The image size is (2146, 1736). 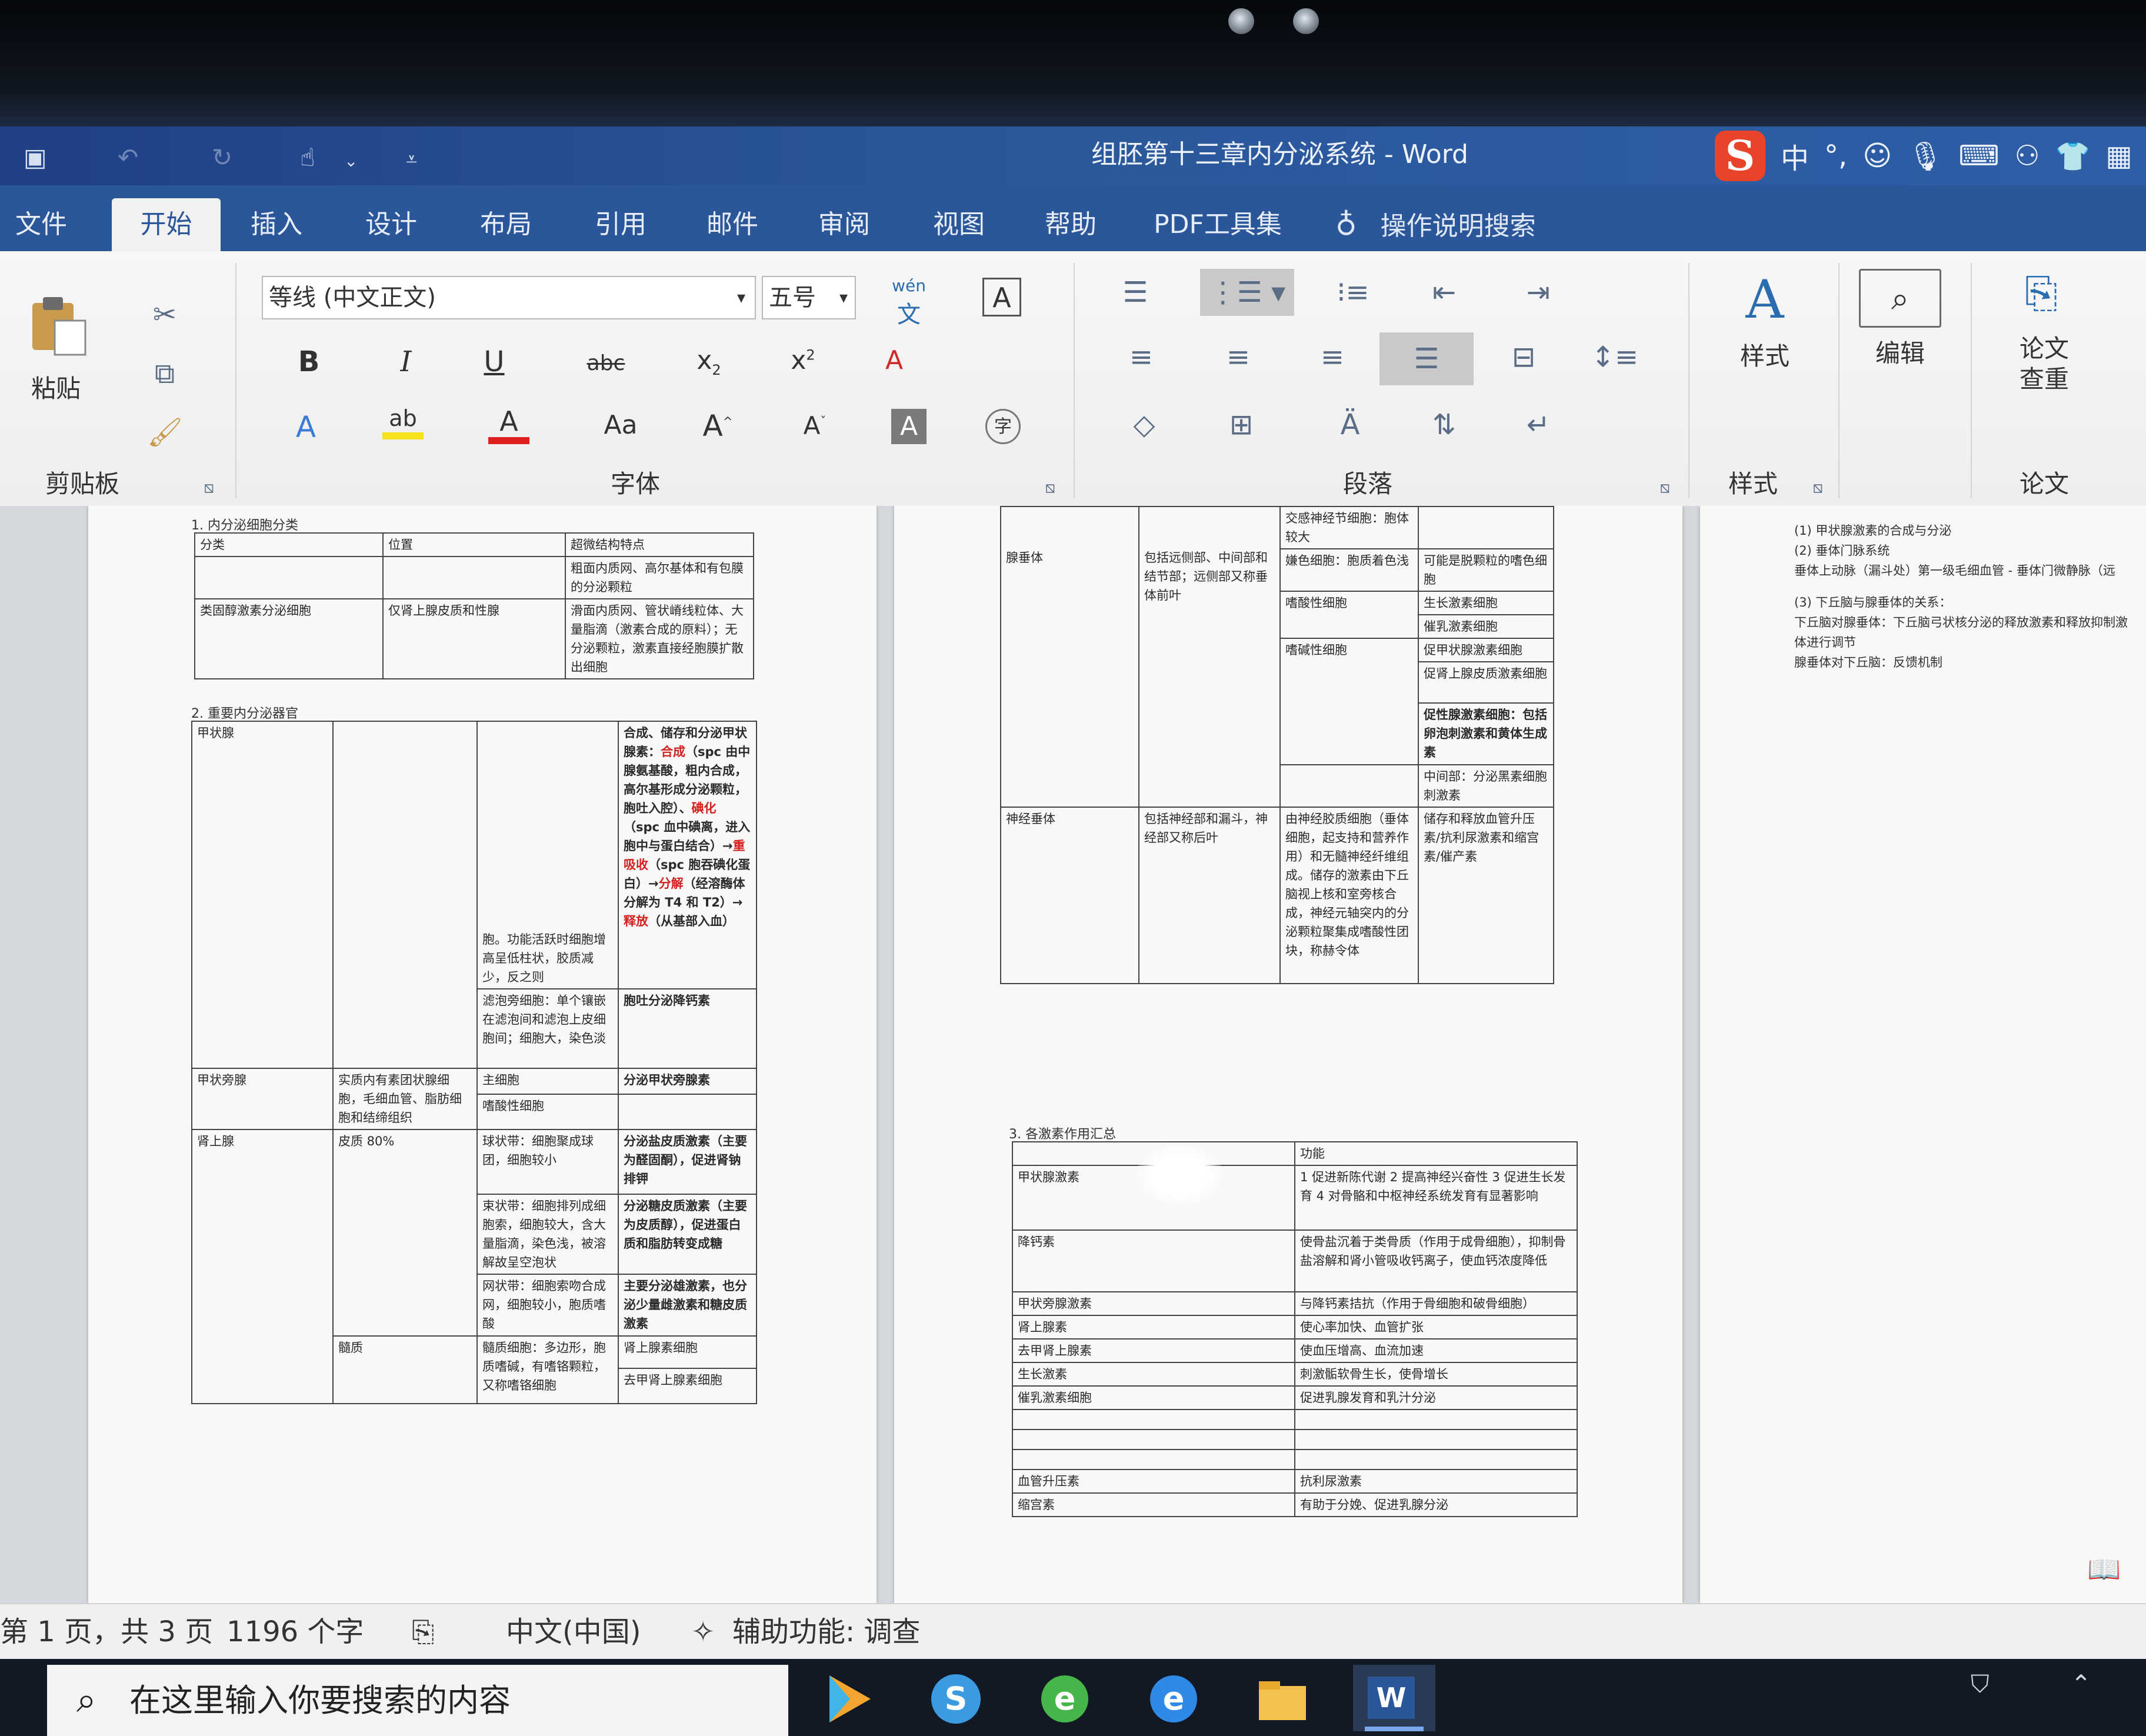 What do you see at coordinates (1238, 357) in the screenshot?
I see `align-center-icon: ≡` at bounding box center [1238, 357].